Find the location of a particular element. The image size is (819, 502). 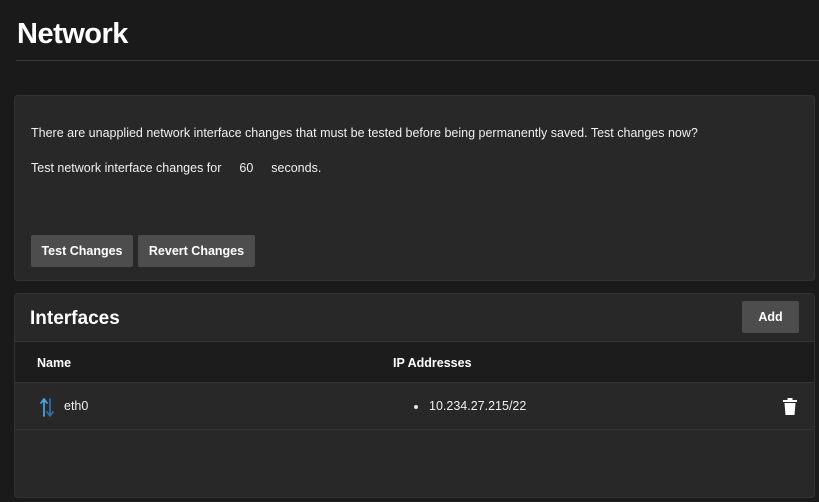

timer-suffix: seconds. is located at coordinates (296, 168).